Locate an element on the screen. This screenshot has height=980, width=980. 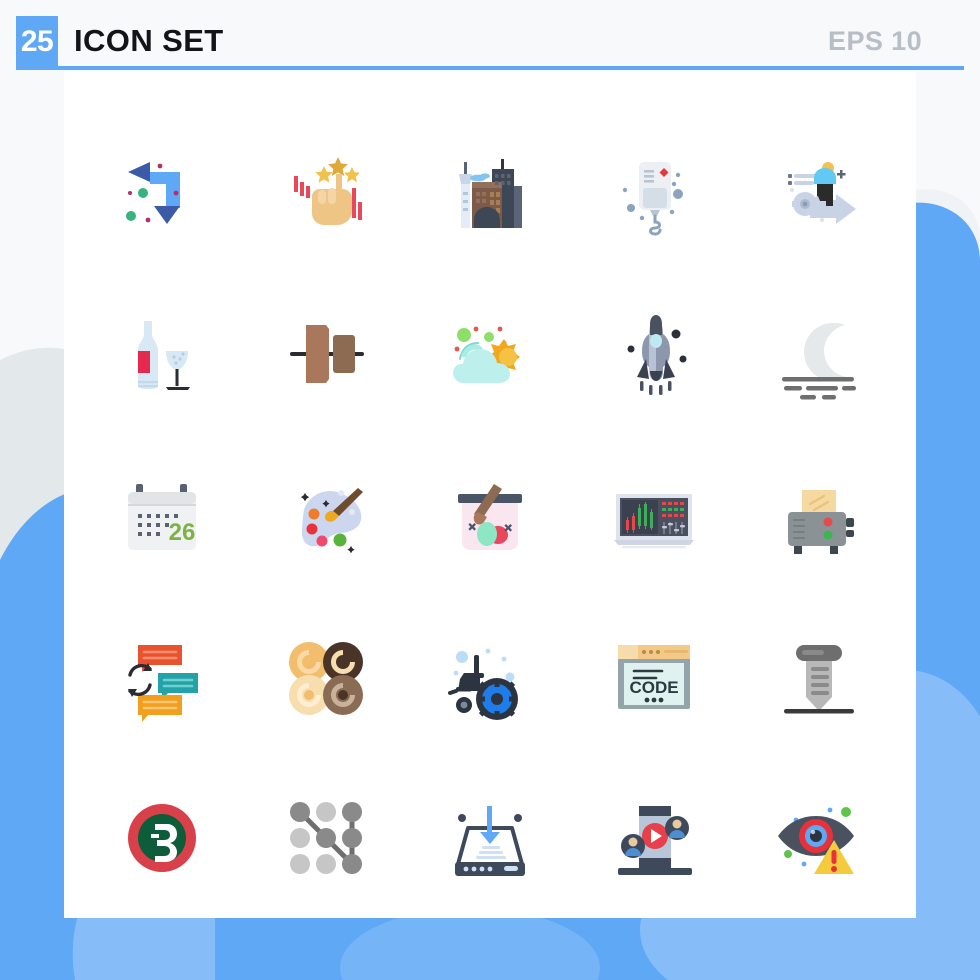
stock-chart-monitor-icon is located at coordinates (654, 521).